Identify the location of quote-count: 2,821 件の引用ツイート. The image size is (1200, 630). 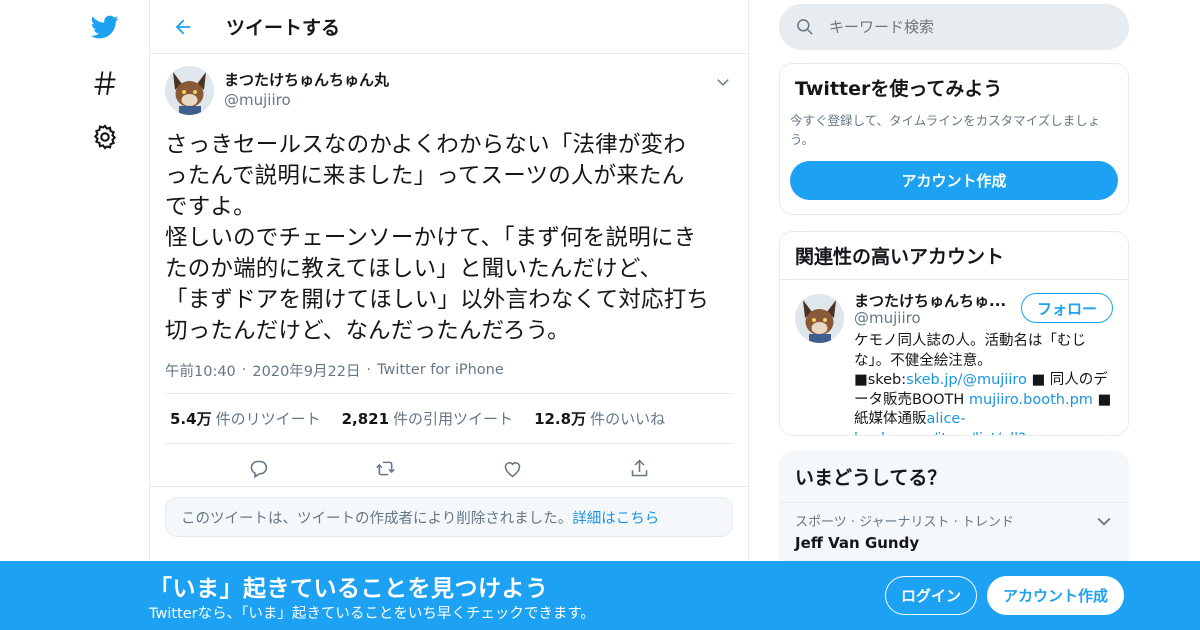
(427, 418).